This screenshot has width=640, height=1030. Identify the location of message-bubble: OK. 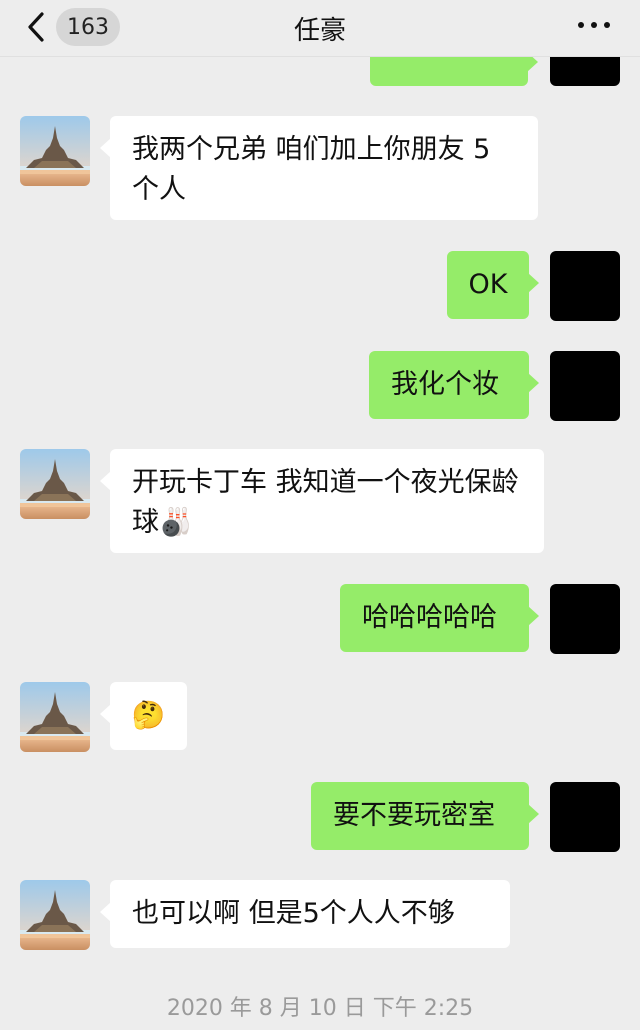
(493, 285).